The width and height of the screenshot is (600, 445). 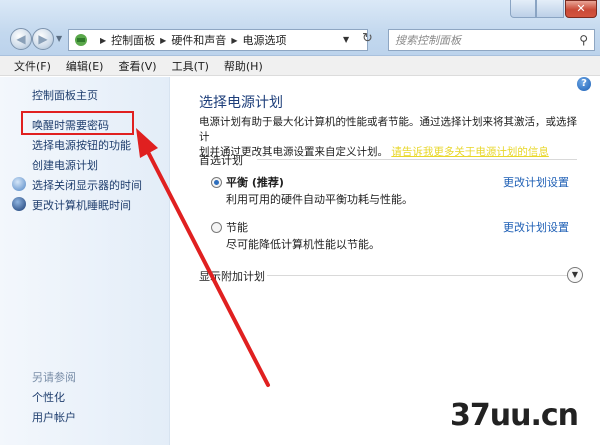 I want to click on sidebar-item-create-plan: 创建电源计划, so click(x=65, y=165).